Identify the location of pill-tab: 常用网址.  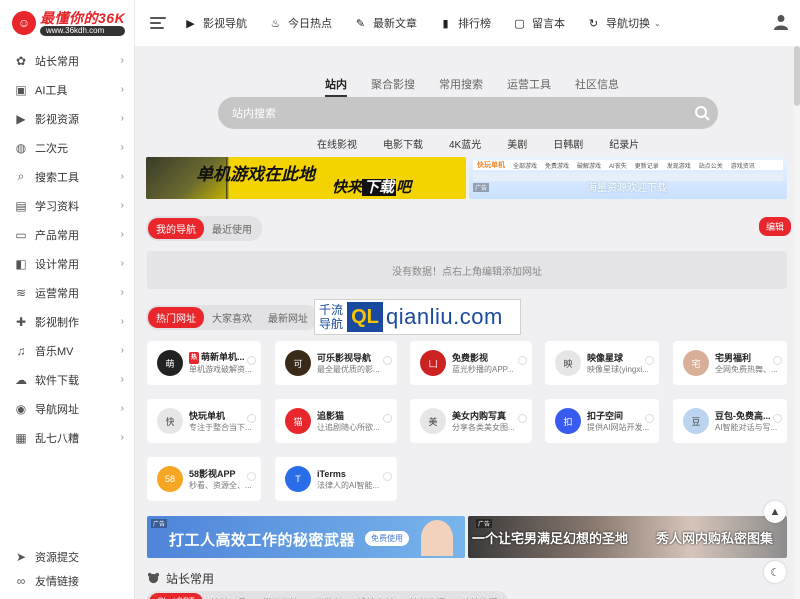
(281, 596).